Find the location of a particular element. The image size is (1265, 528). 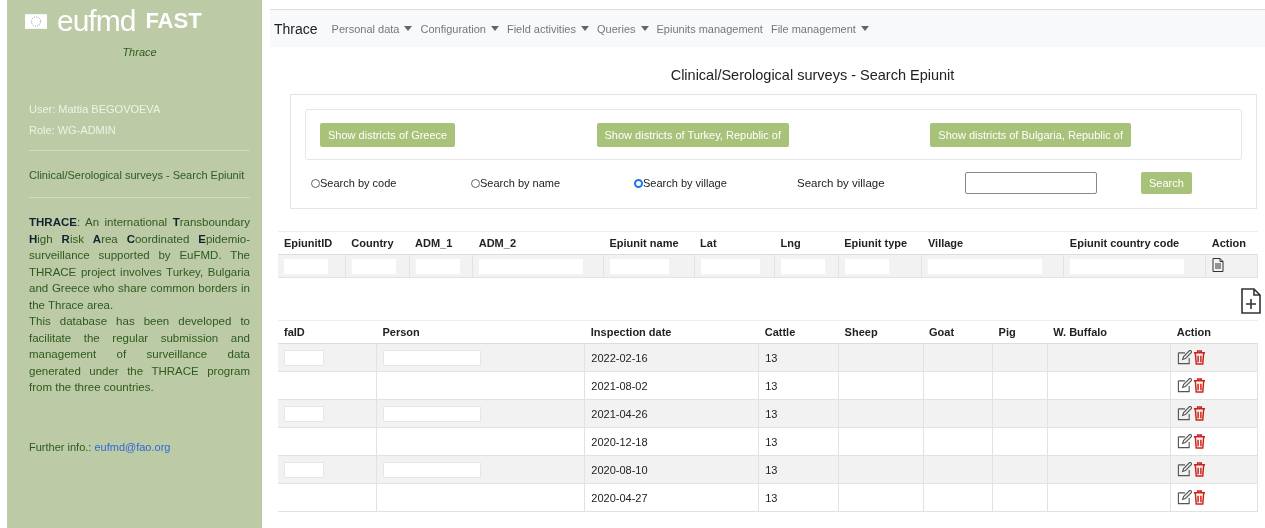

role-label: Role: WG-ADMIN is located at coordinates (73, 130).